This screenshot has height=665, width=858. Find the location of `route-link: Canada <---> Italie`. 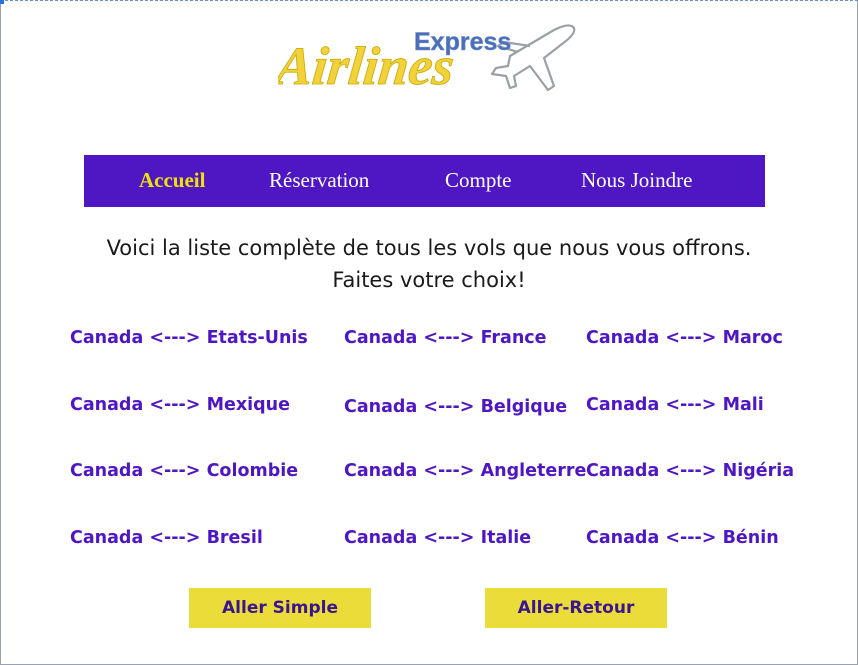

route-link: Canada <---> Italie is located at coordinates (437, 538).